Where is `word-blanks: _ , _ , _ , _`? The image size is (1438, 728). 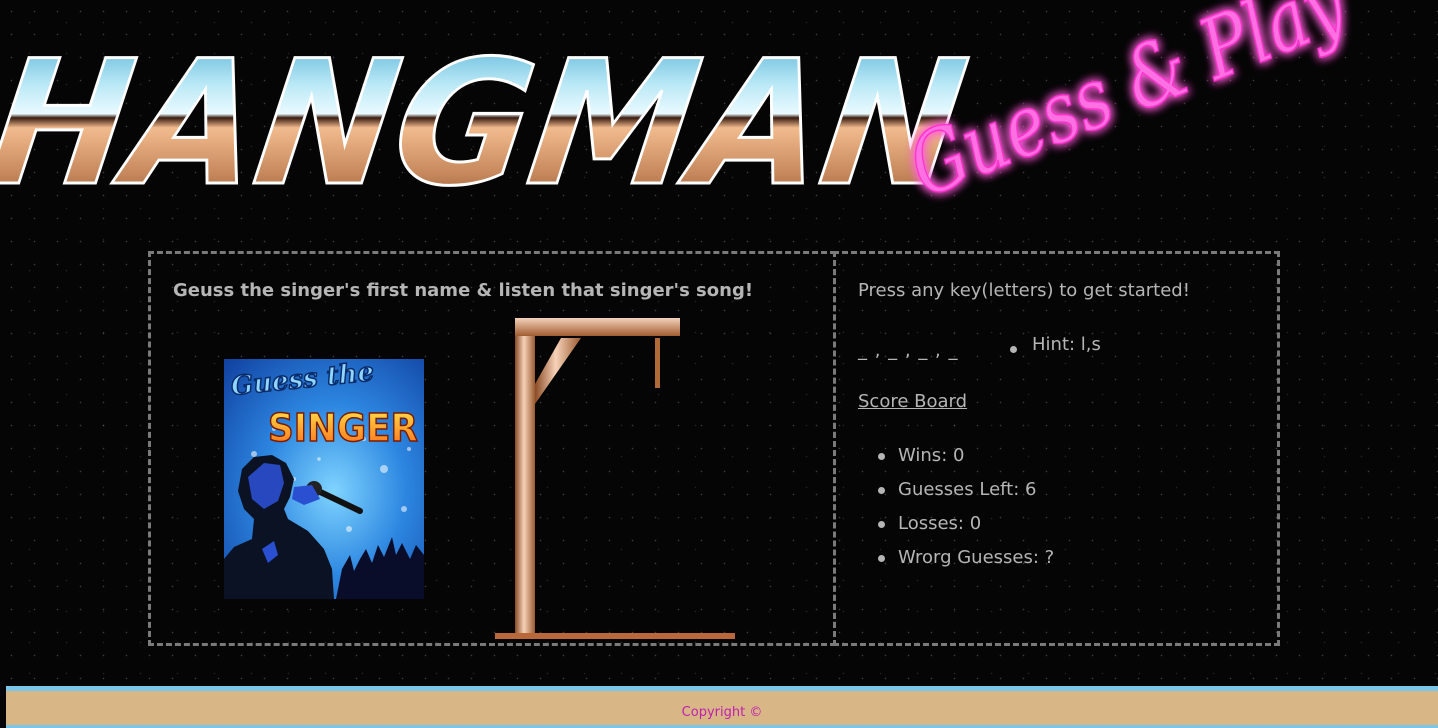 word-blanks: _ , _ , _ , _ is located at coordinates (908, 350).